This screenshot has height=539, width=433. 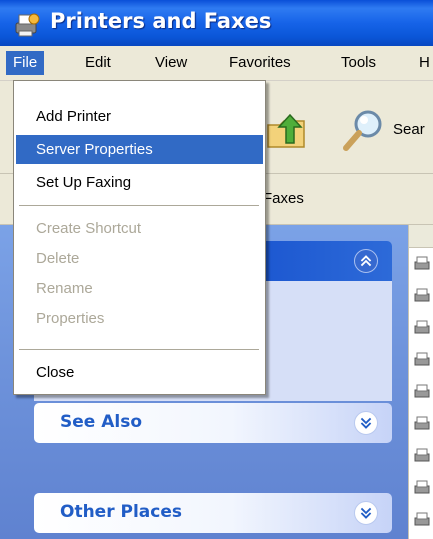 I want to click on see-also-panel: See Also, so click(x=213, y=425).